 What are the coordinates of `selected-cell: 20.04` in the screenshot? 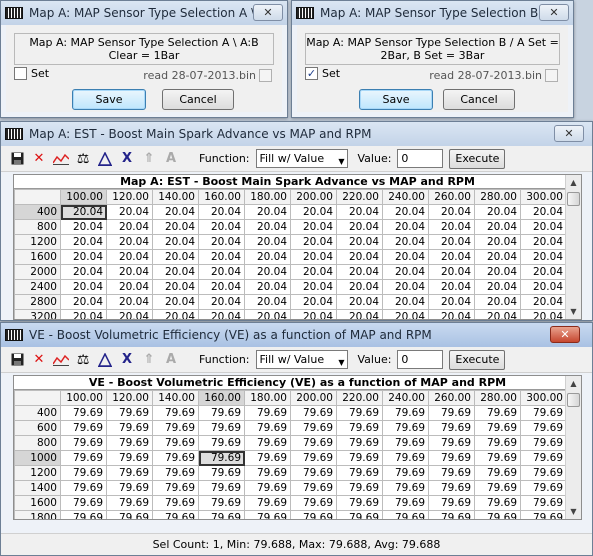 It's located at (83, 212).